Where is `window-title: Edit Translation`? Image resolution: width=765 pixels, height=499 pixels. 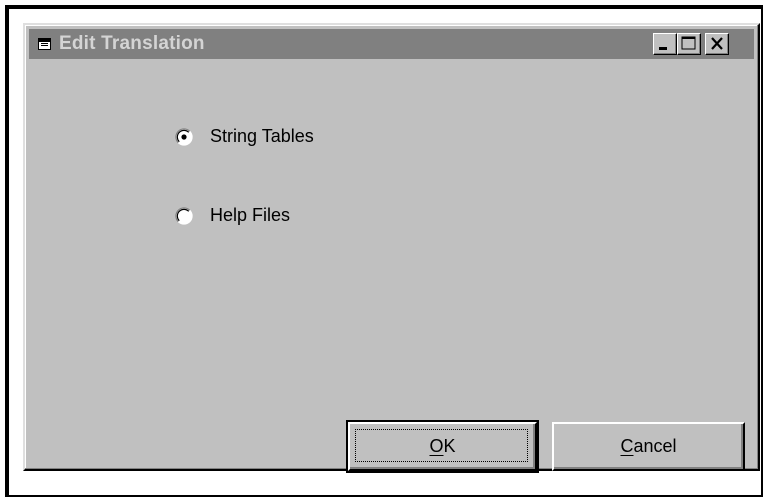
window-title: Edit Translation is located at coordinates (132, 43).